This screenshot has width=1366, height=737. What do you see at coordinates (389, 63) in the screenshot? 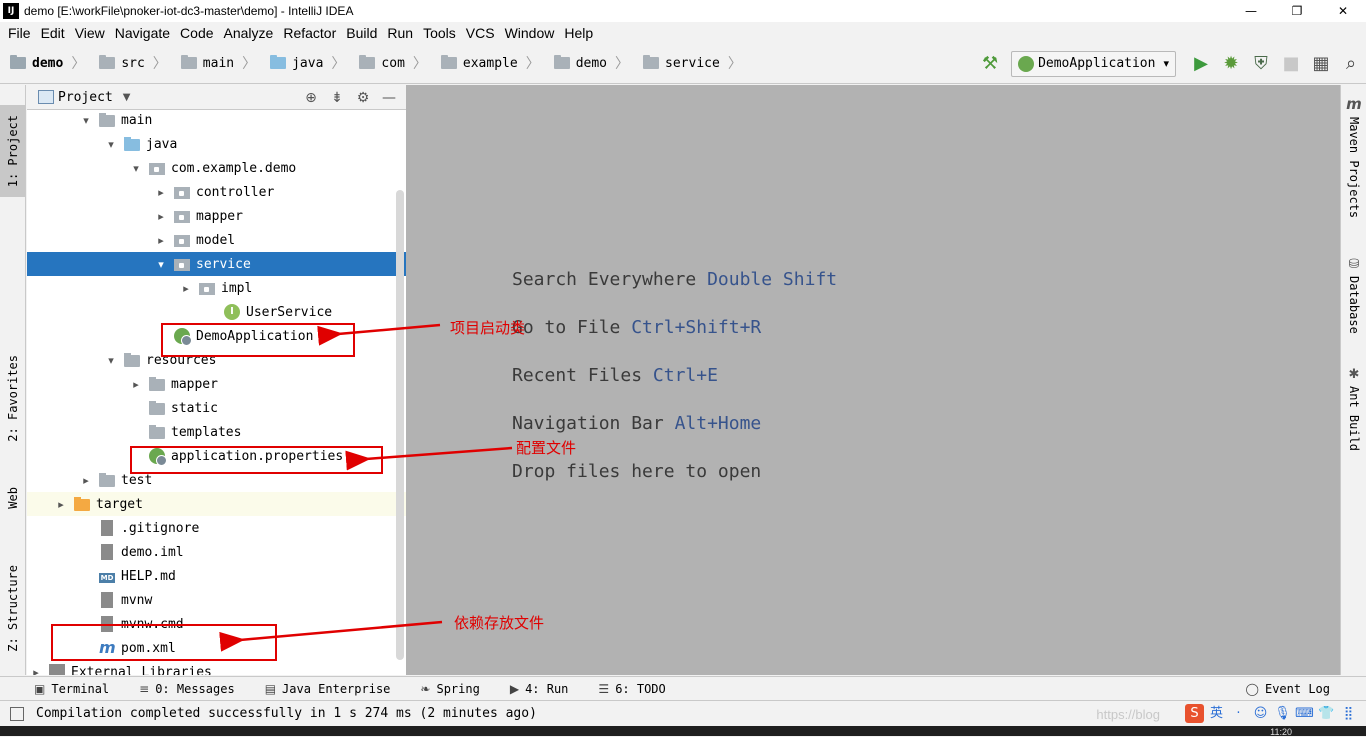
I see `breadcrumb-com: com 〉` at bounding box center [389, 63].